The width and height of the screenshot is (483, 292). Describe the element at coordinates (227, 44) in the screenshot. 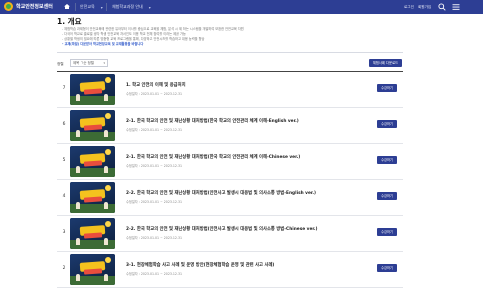

I see `intro-download-link: 교재(파일) 다운받아 학교현장교육 및 교재활용을 바랍니다` at that location.